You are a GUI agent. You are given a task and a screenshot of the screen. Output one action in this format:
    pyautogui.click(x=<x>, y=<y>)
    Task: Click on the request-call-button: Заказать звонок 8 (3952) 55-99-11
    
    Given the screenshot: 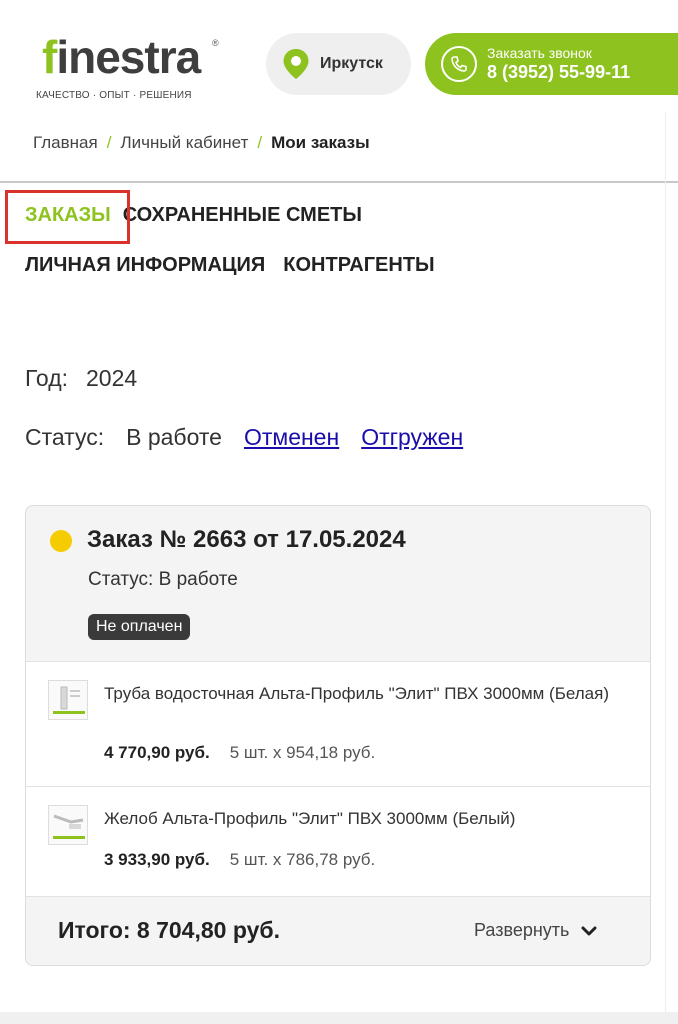 What is the action you would take?
    pyautogui.click(x=551, y=64)
    